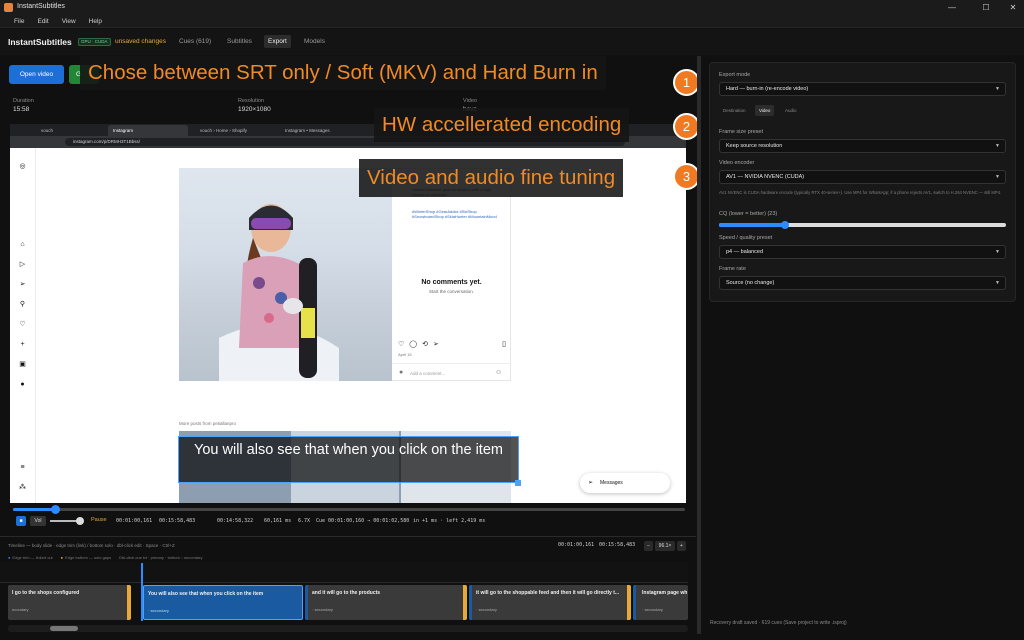  I want to click on zoom-out-button: −, so click(648, 546).